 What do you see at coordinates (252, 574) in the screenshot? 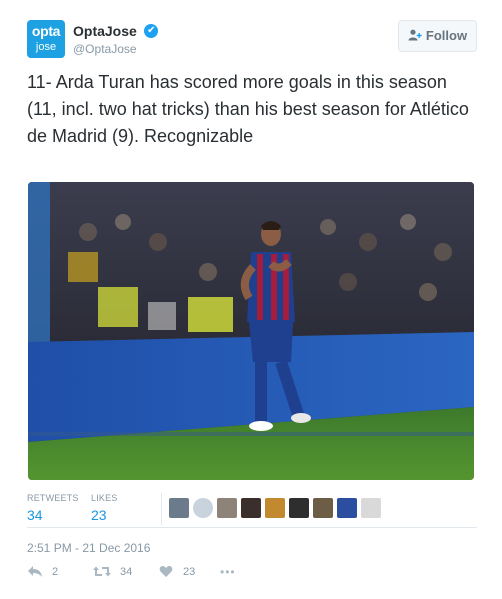
I see `tweet-actions: 2 34 23 •••` at bounding box center [252, 574].